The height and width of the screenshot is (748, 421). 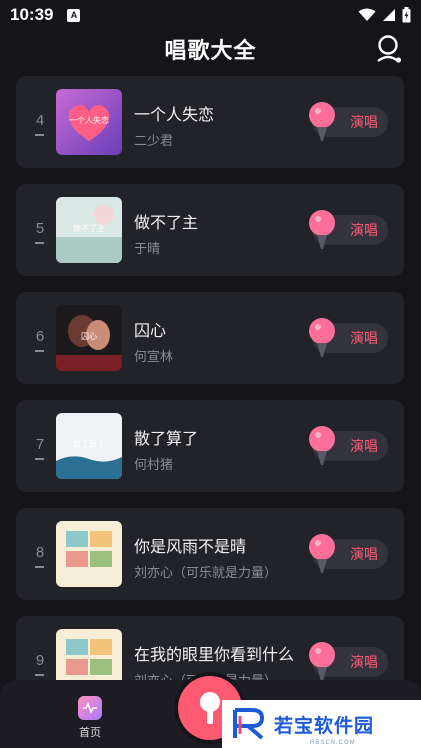 What do you see at coordinates (40, 228) in the screenshot?
I see `song-rank: 5` at bounding box center [40, 228].